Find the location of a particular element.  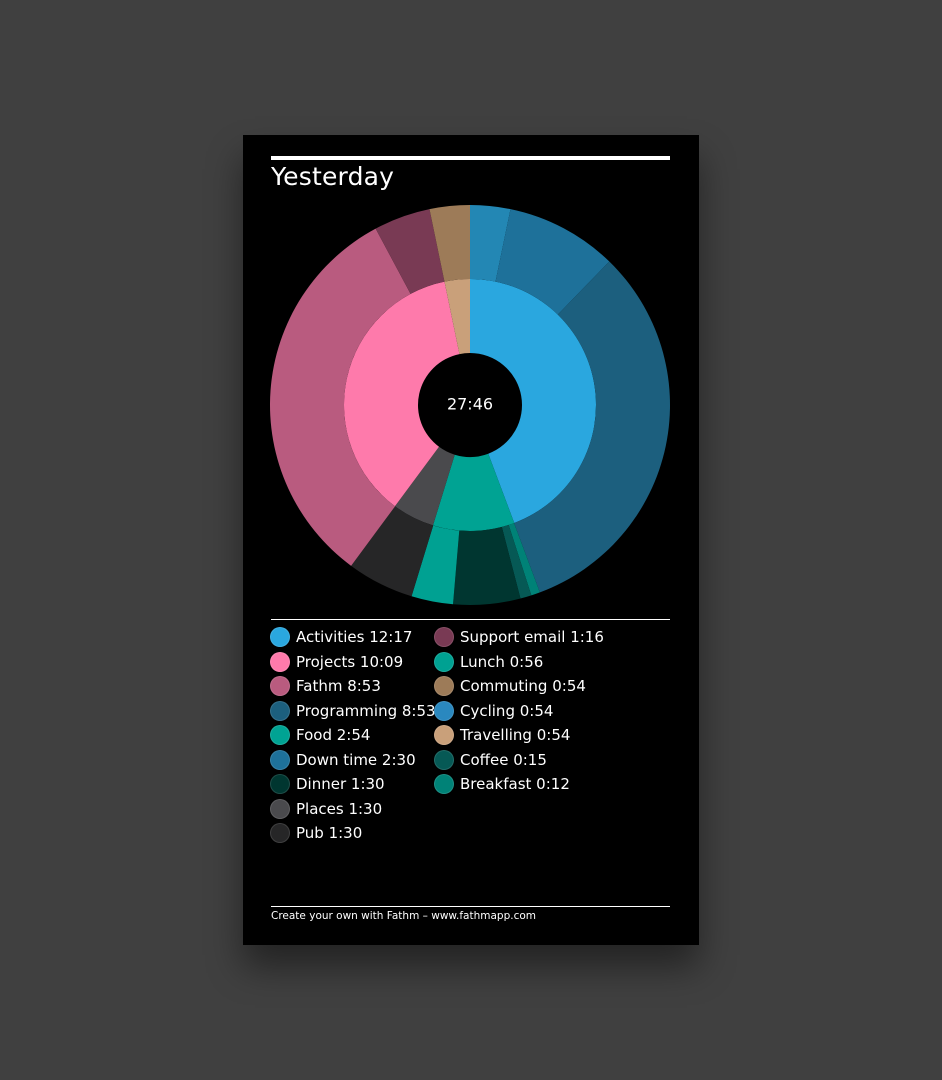

legend-label: Travelling 0:54 is located at coordinates (515, 735).